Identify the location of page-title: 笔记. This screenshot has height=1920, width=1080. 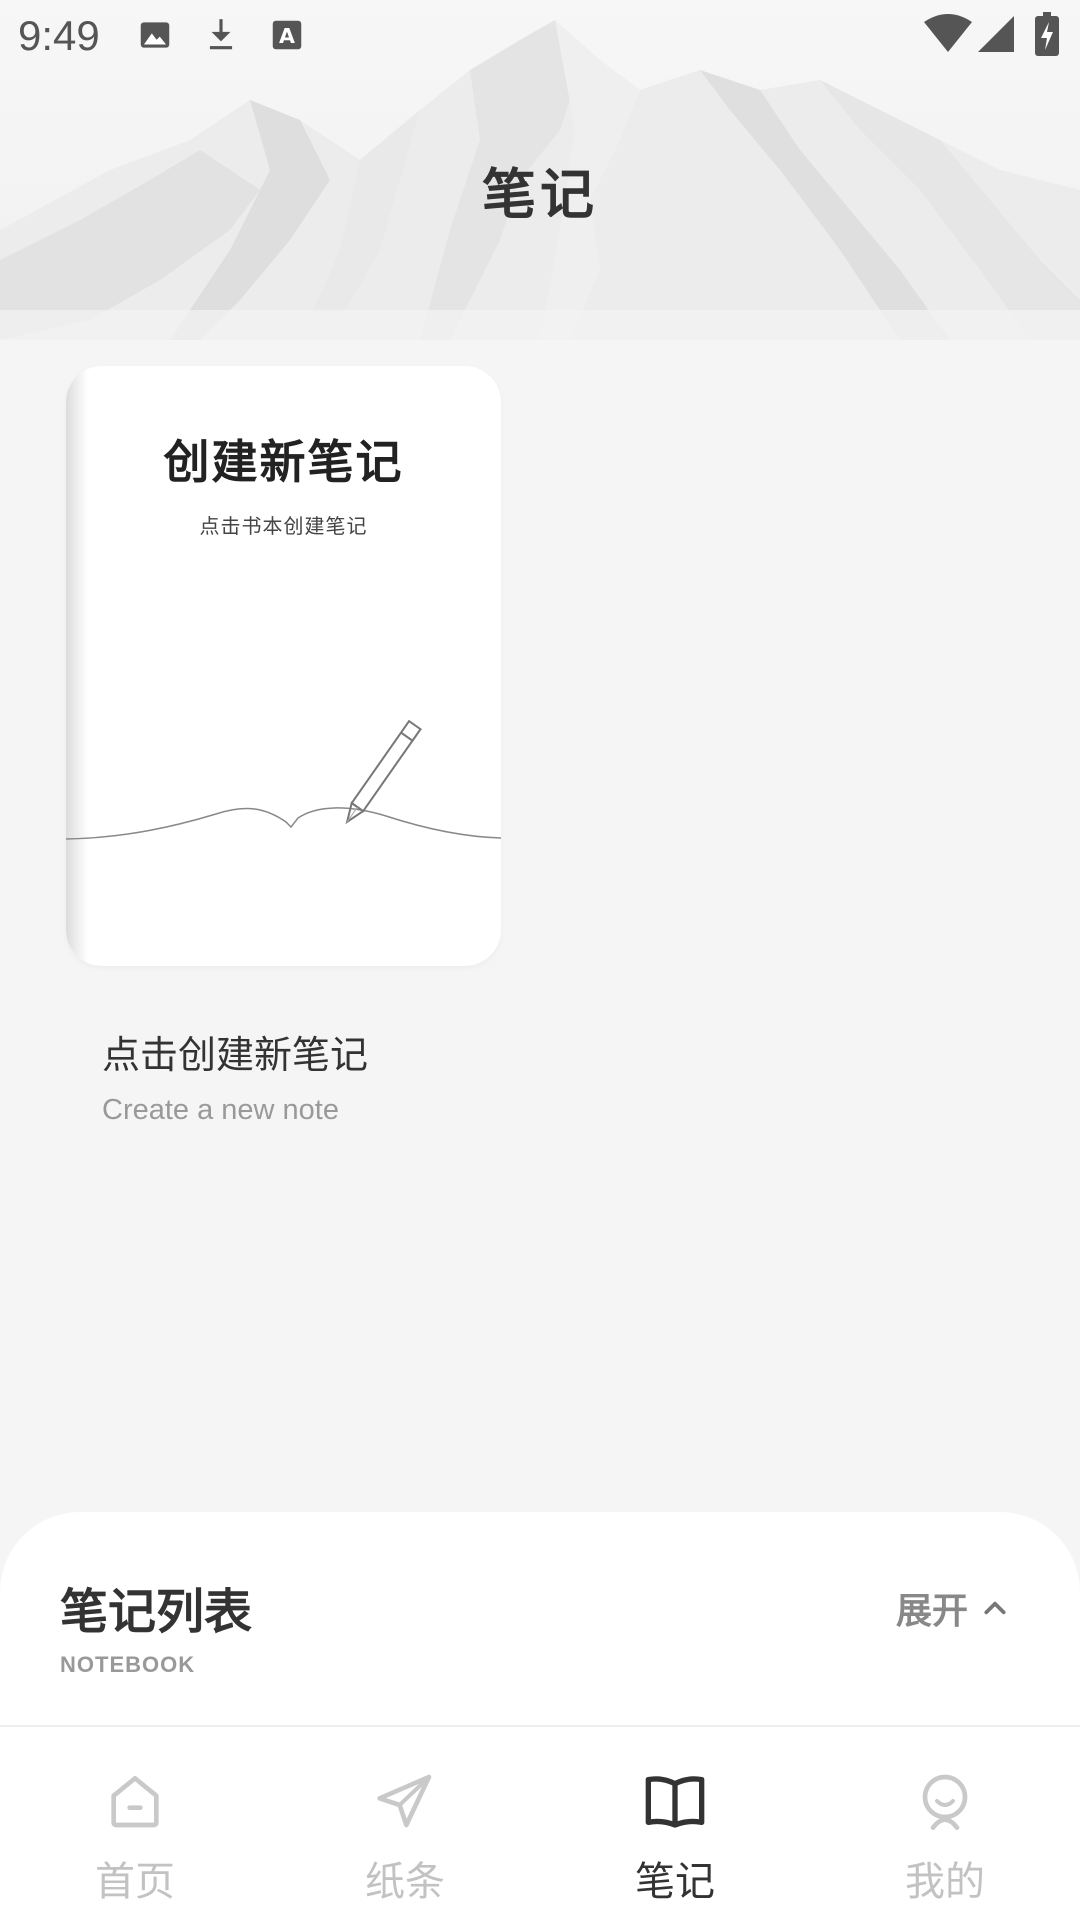
(540, 194).